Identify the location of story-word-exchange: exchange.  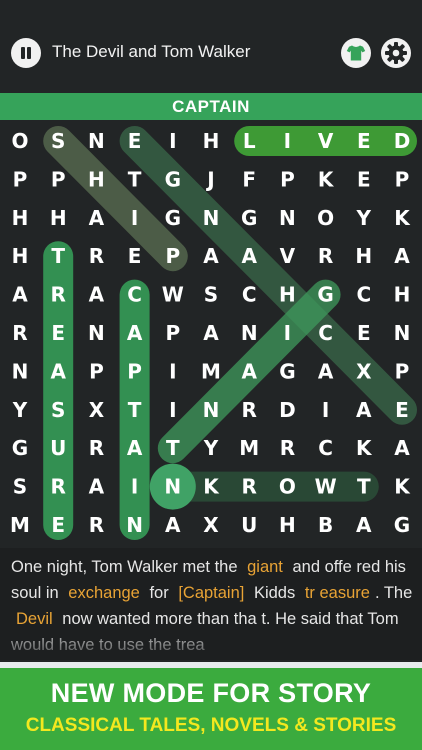
(104, 593).